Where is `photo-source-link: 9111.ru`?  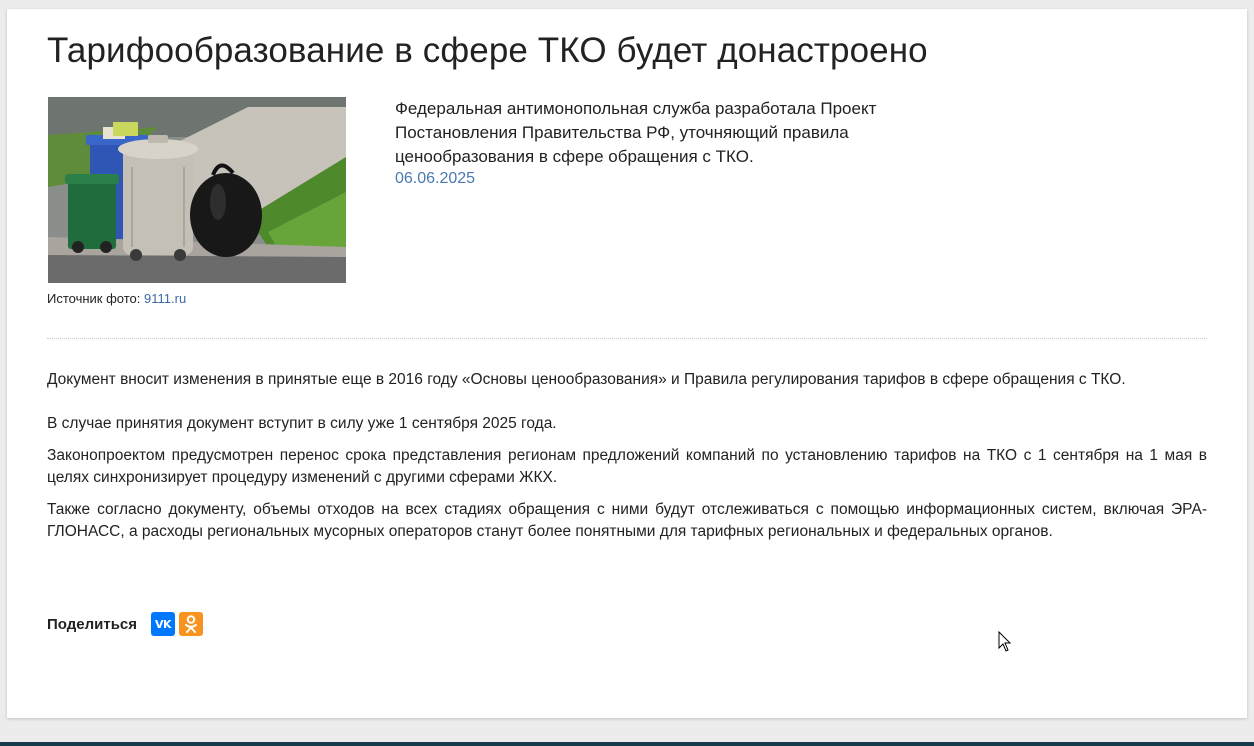
photo-source-link: 9111.ru is located at coordinates (165, 298).